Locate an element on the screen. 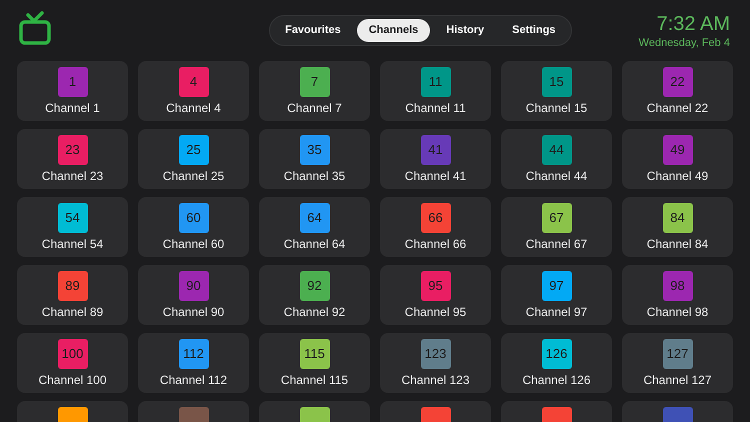 This screenshot has height=422, width=750. channel-card: 123 Channel 123 is located at coordinates (435, 363).